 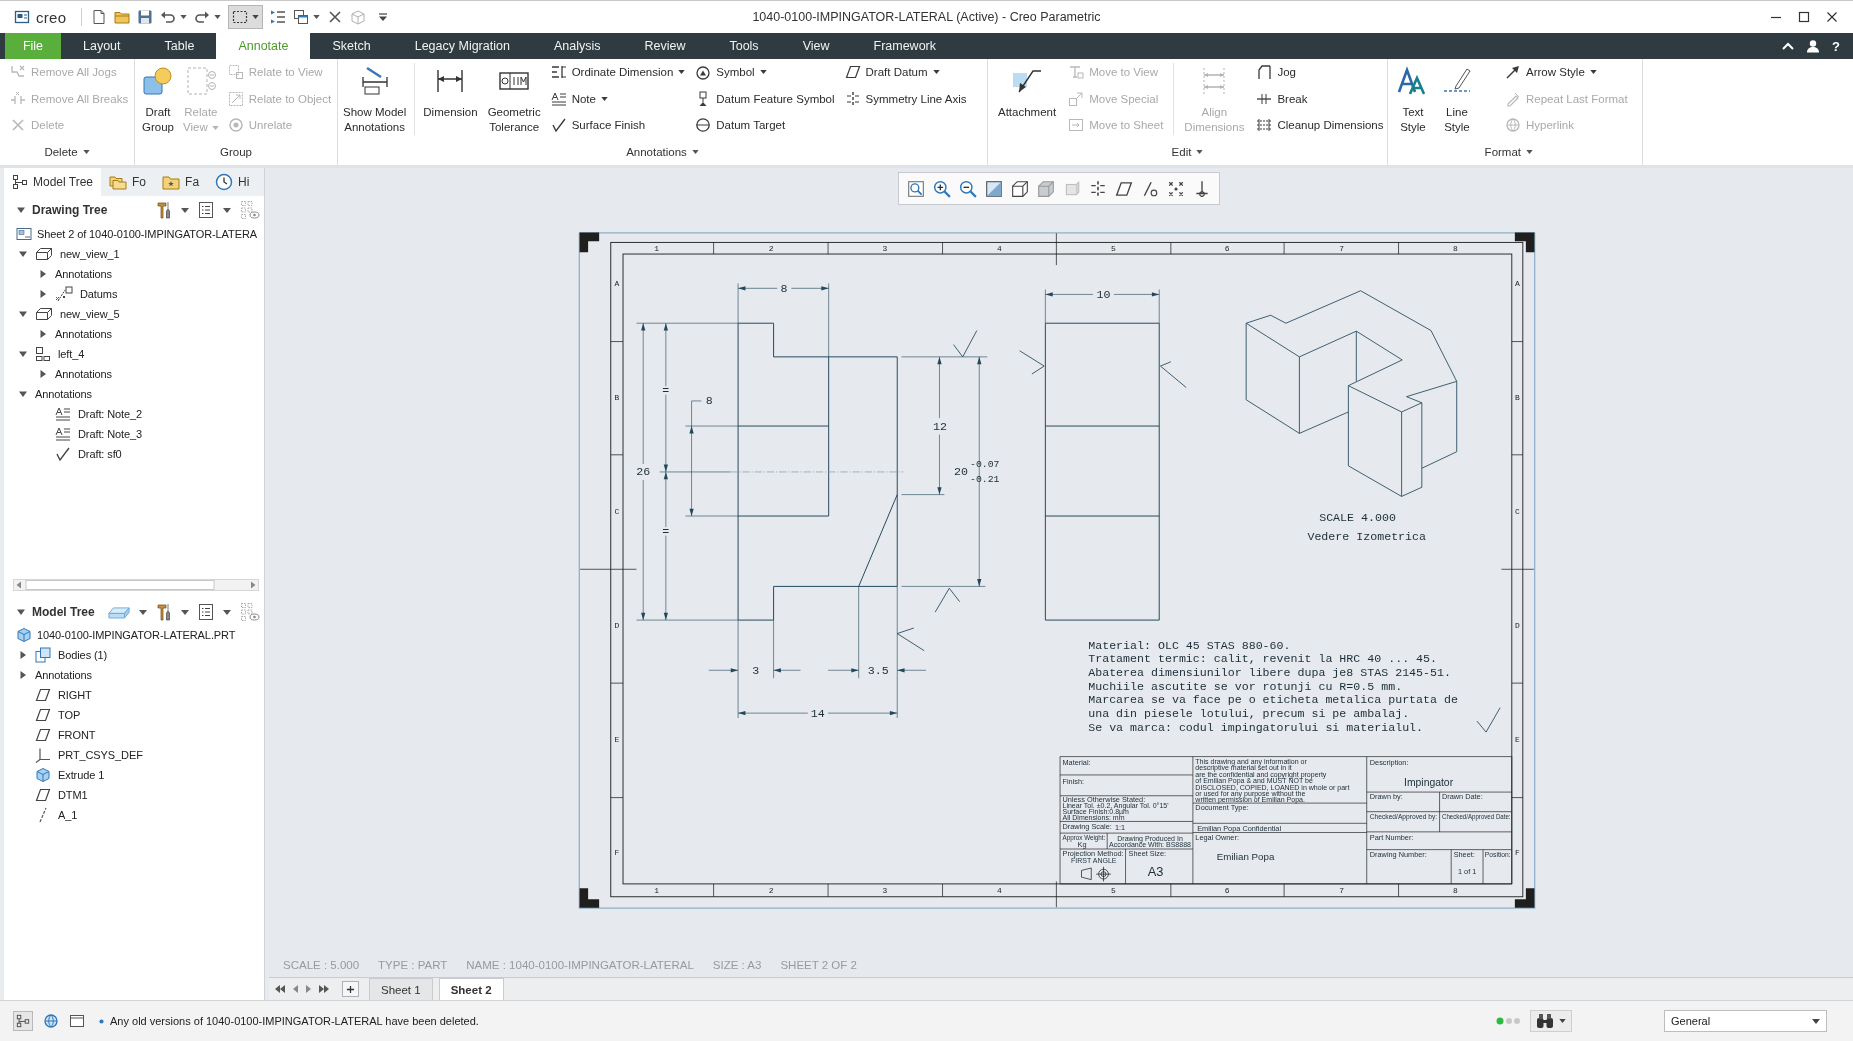 What do you see at coordinates (905, 98) in the screenshot?
I see `ribbon-button: Symmetry Line Axis` at bounding box center [905, 98].